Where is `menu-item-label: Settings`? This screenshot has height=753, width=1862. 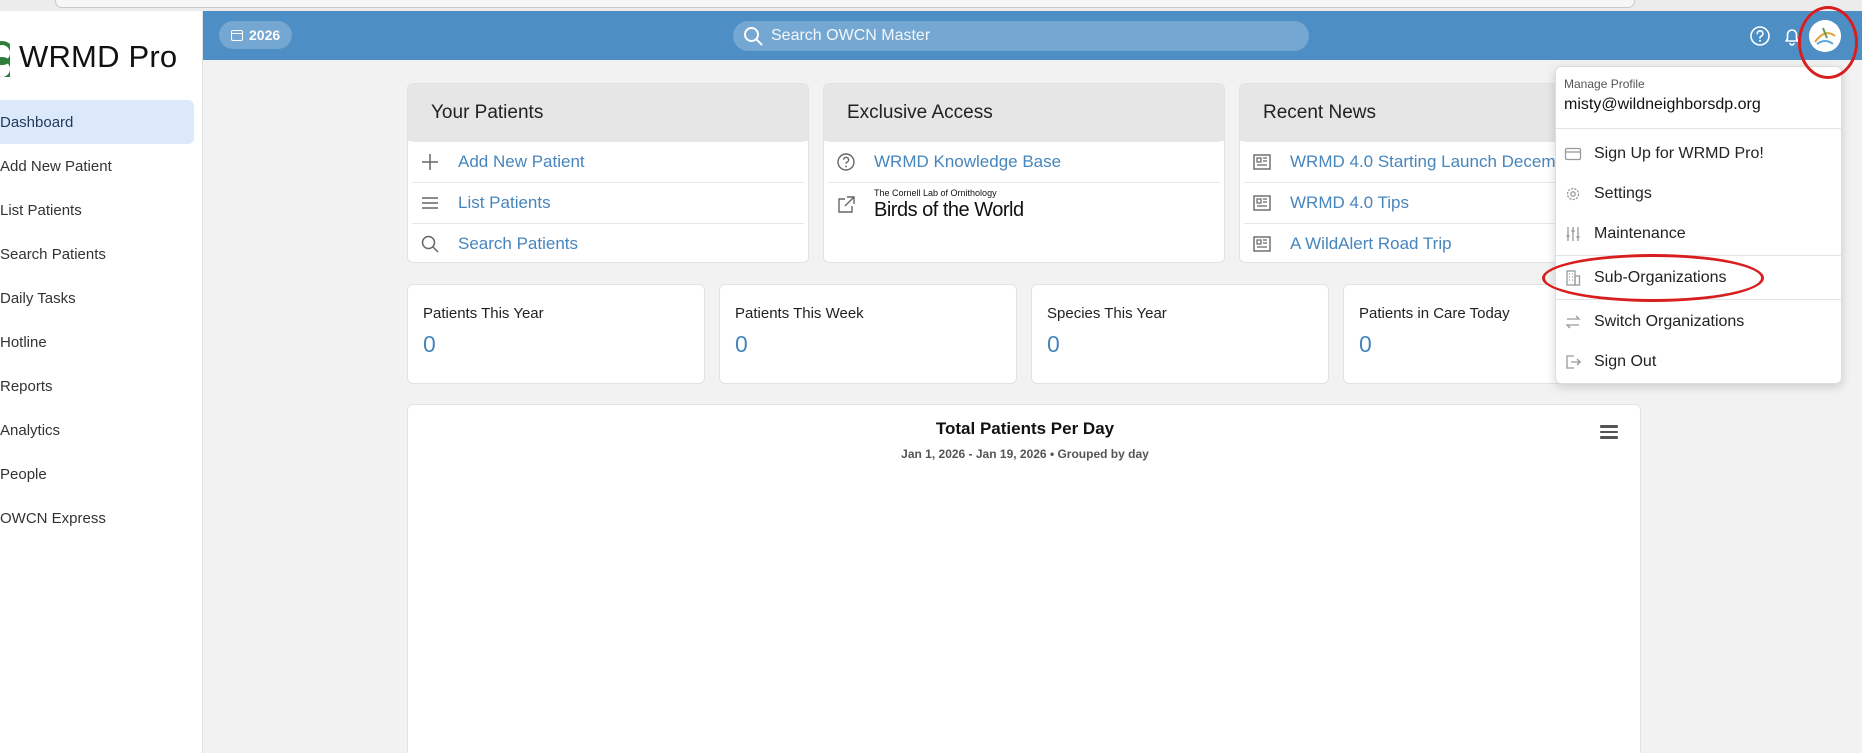
menu-item-label: Settings is located at coordinates (1623, 193).